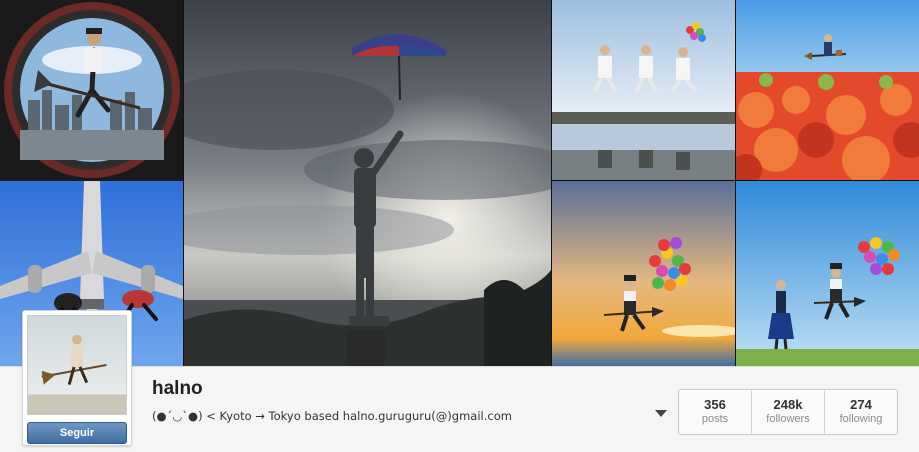 This screenshot has width=919, height=452. What do you see at coordinates (91, 90) in the screenshot?
I see `photo-porthole-city-jump` at bounding box center [91, 90].